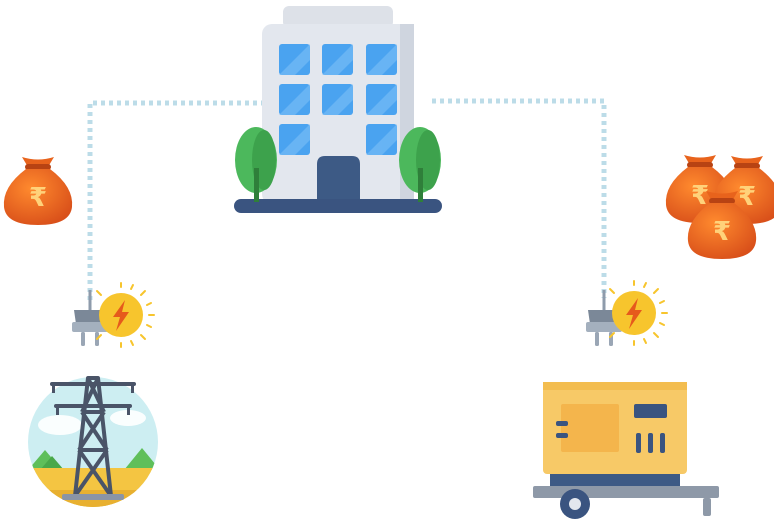 The image size is (774, 523). What do you see at coordinates (626, 450) in the screenshot?
I see `diesel-generator-icon` at bounding box center [626, 450].